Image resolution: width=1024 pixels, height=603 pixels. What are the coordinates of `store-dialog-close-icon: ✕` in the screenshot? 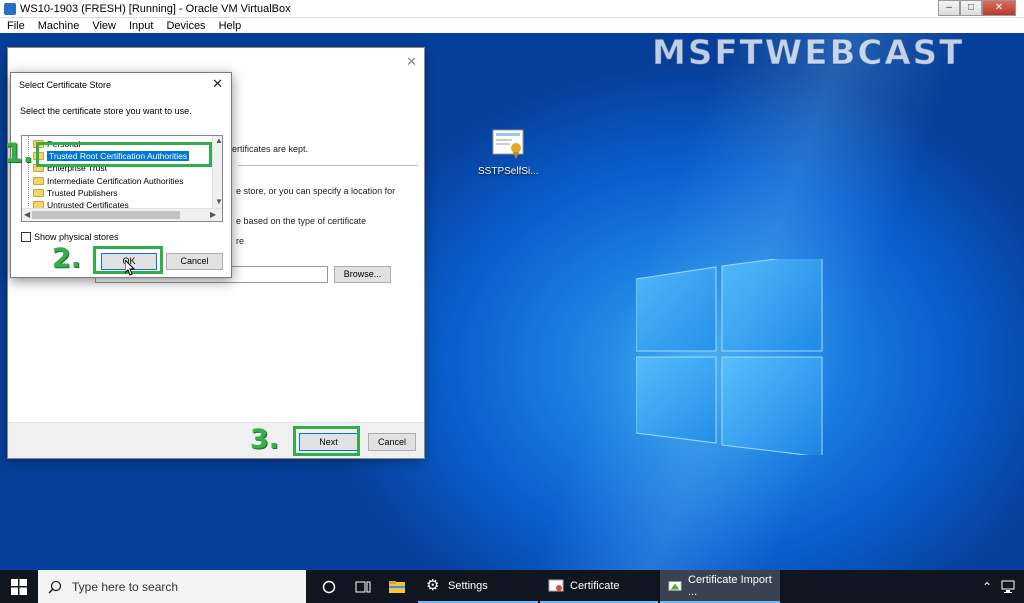 It's located at (217, 84).